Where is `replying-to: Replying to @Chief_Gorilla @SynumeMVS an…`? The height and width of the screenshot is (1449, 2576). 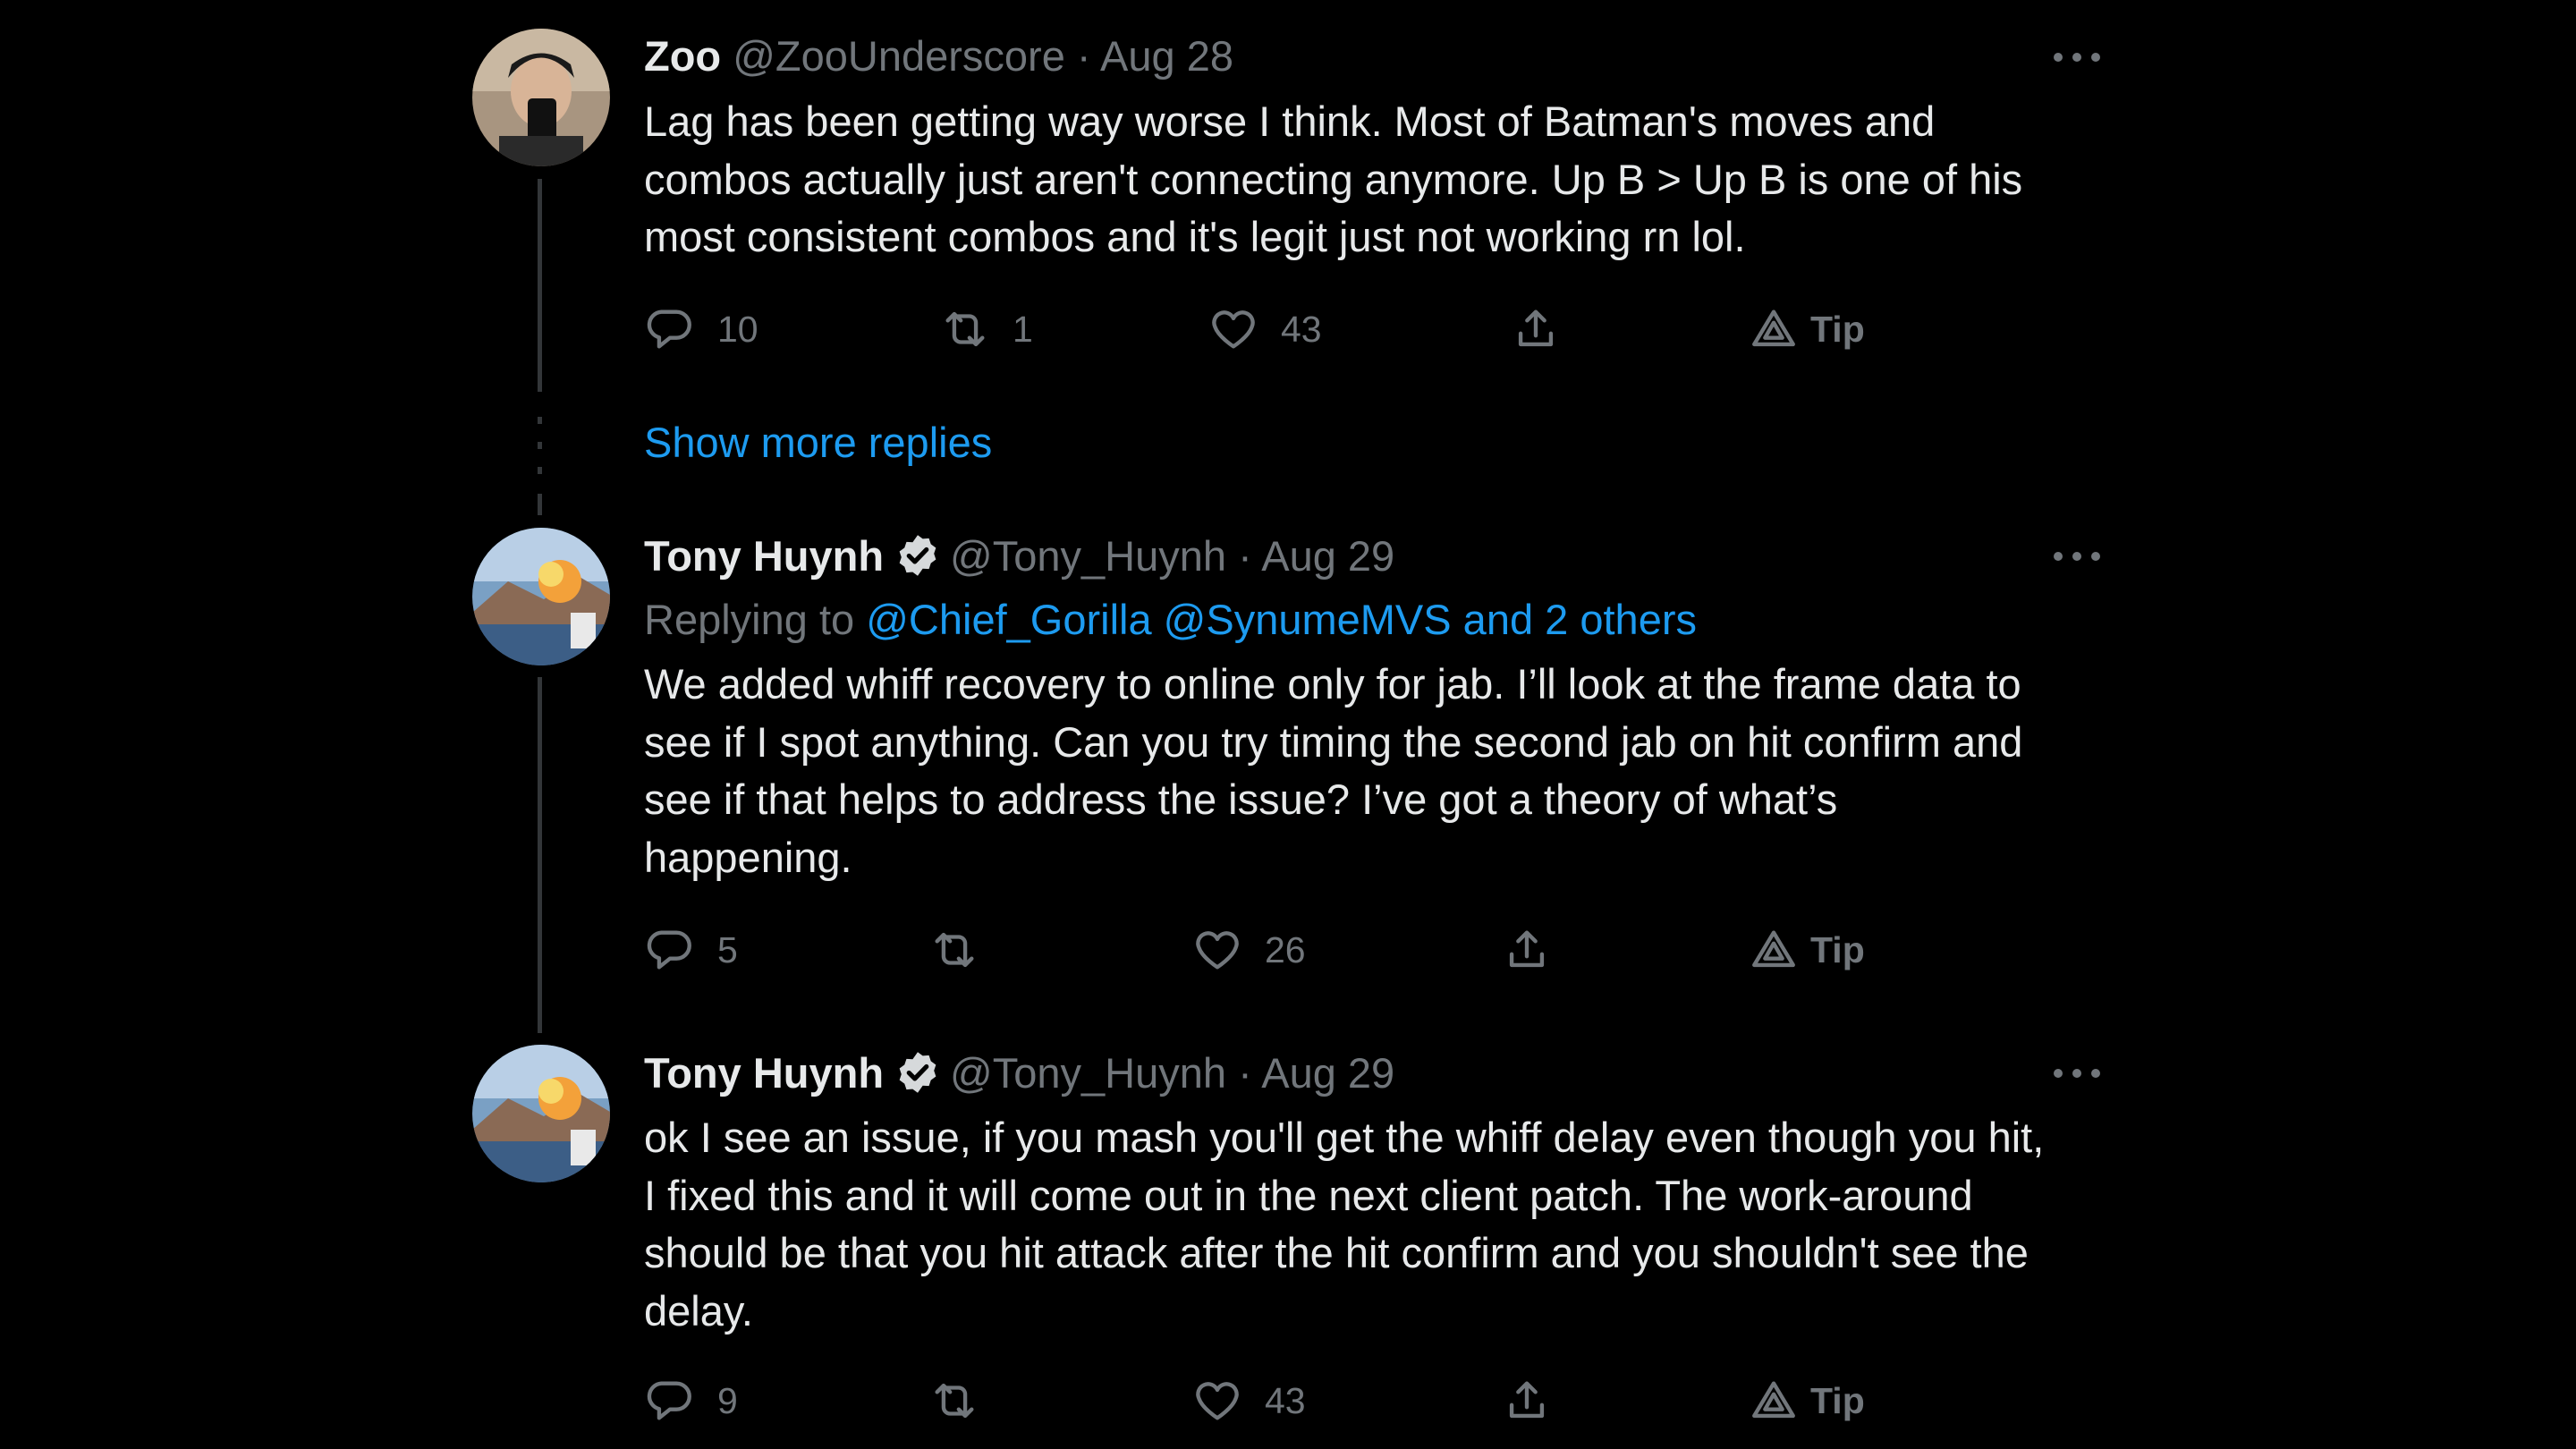 replying-to: Replying to @Chief_Gorilla @SynumeMVS an… is located at coordinates (1170, 620).